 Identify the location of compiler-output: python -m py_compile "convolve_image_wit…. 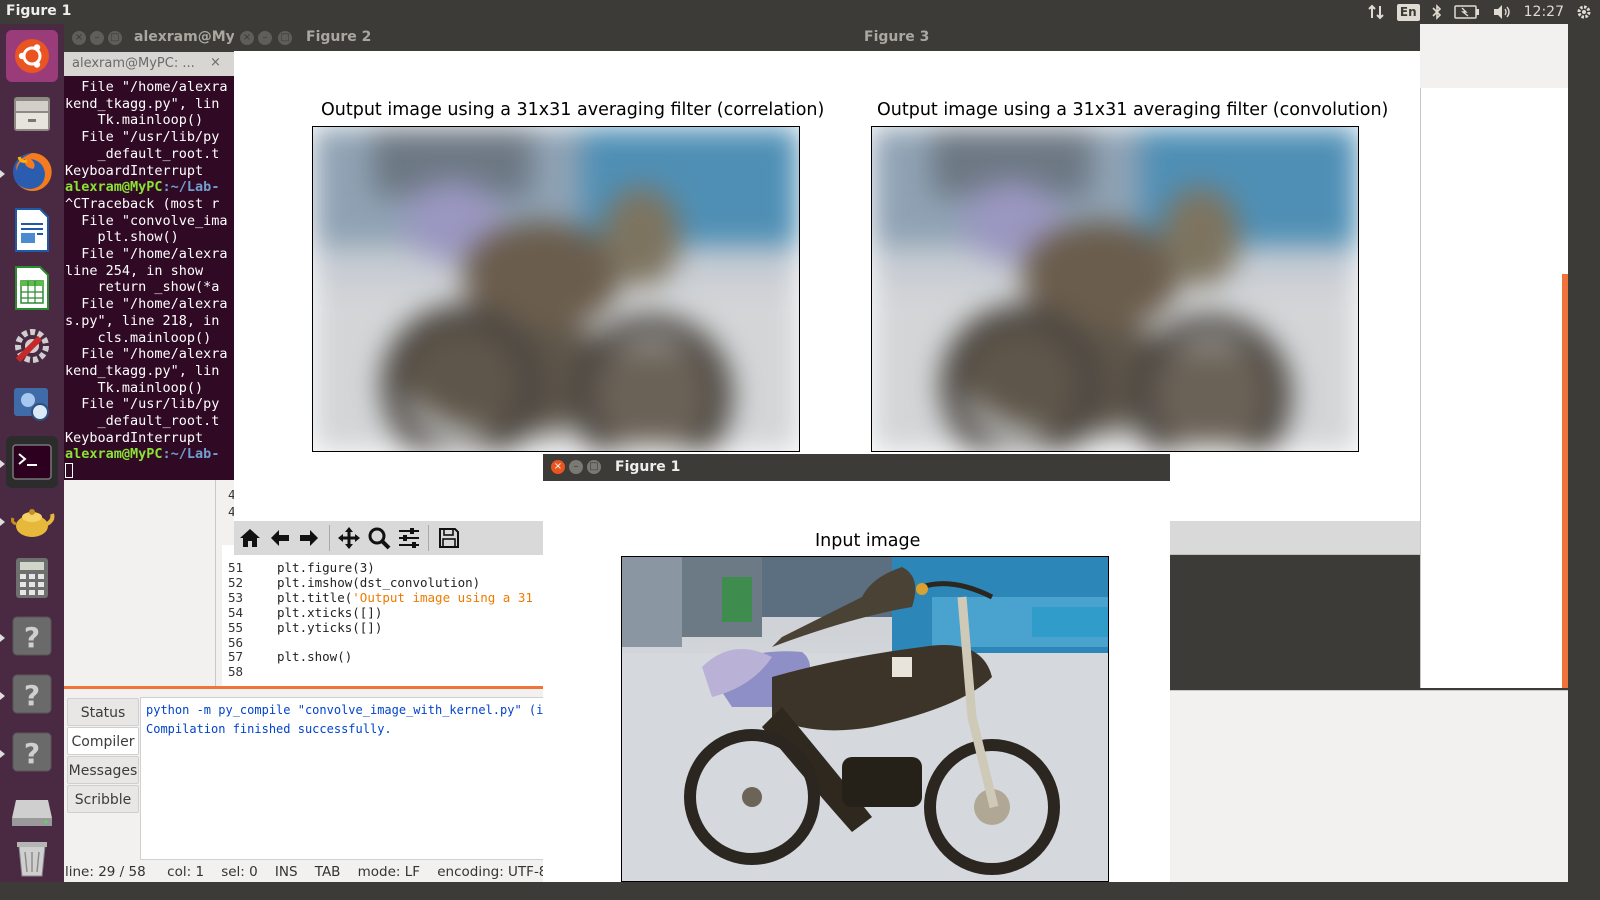
(352, 778).